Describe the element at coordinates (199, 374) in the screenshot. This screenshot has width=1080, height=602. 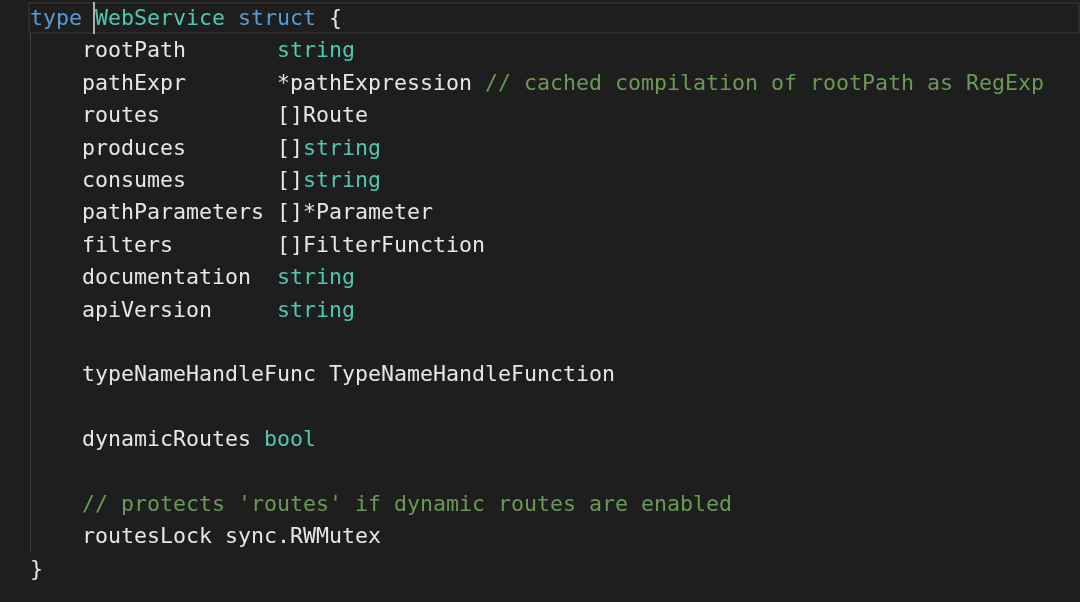
I see `code-text: typeNameHandleFunc` at that location.